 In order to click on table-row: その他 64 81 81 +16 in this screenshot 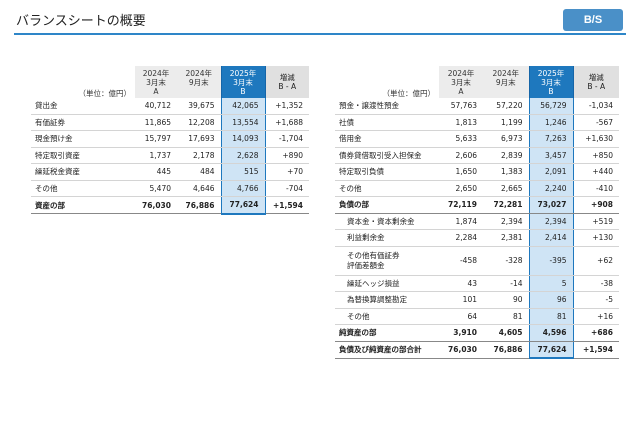, I will do `click(477, 316)`.